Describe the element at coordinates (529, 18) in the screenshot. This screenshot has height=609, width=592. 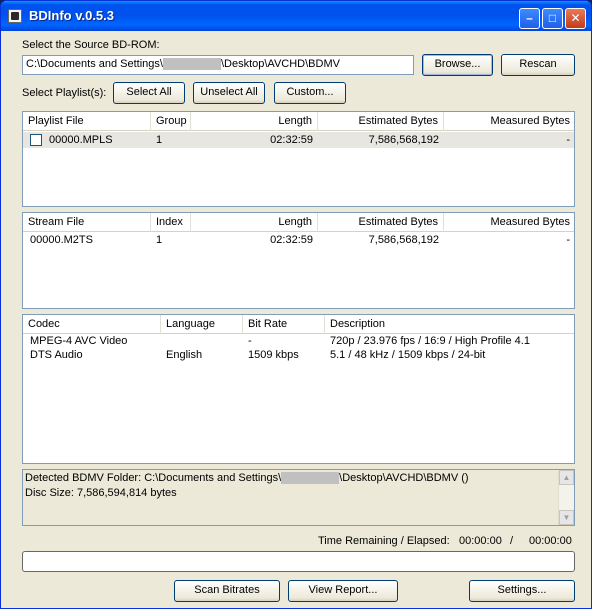
I see `minimize-button: –` at that location.